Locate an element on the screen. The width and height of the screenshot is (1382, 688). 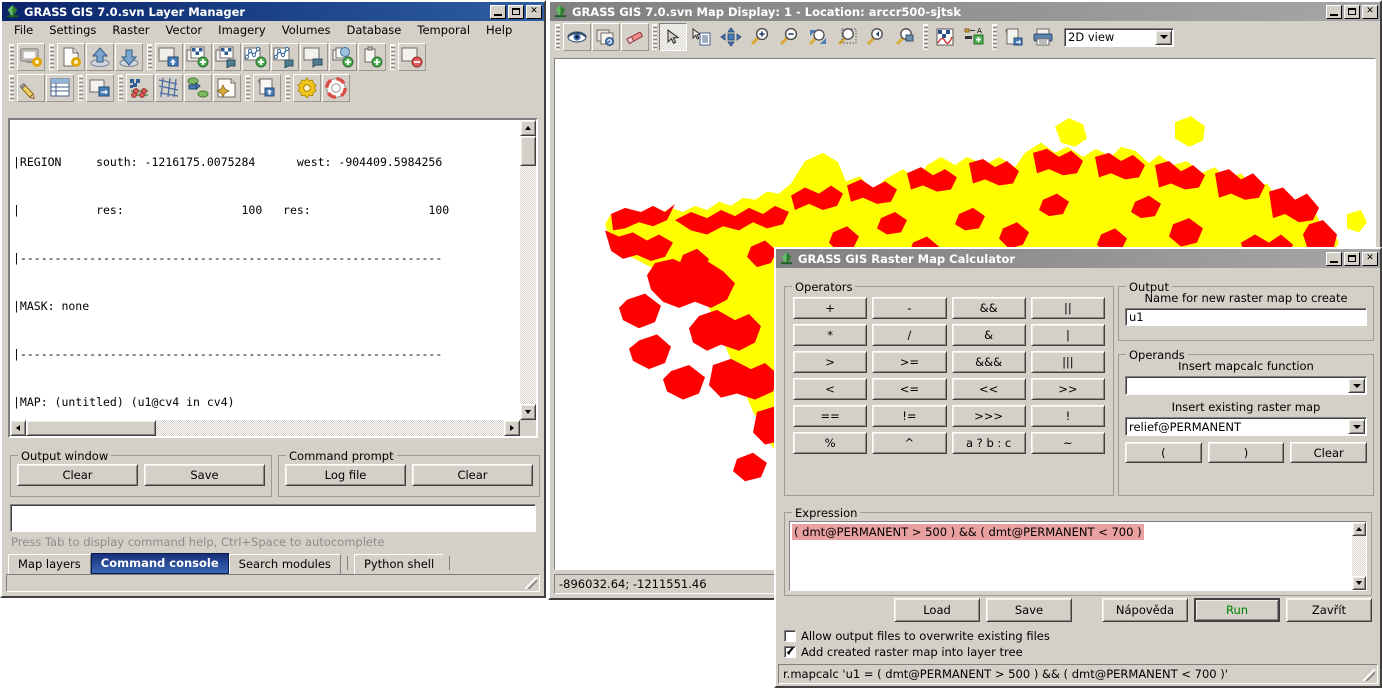
mapcalc-function-select is located at coordinates (1246, 385).